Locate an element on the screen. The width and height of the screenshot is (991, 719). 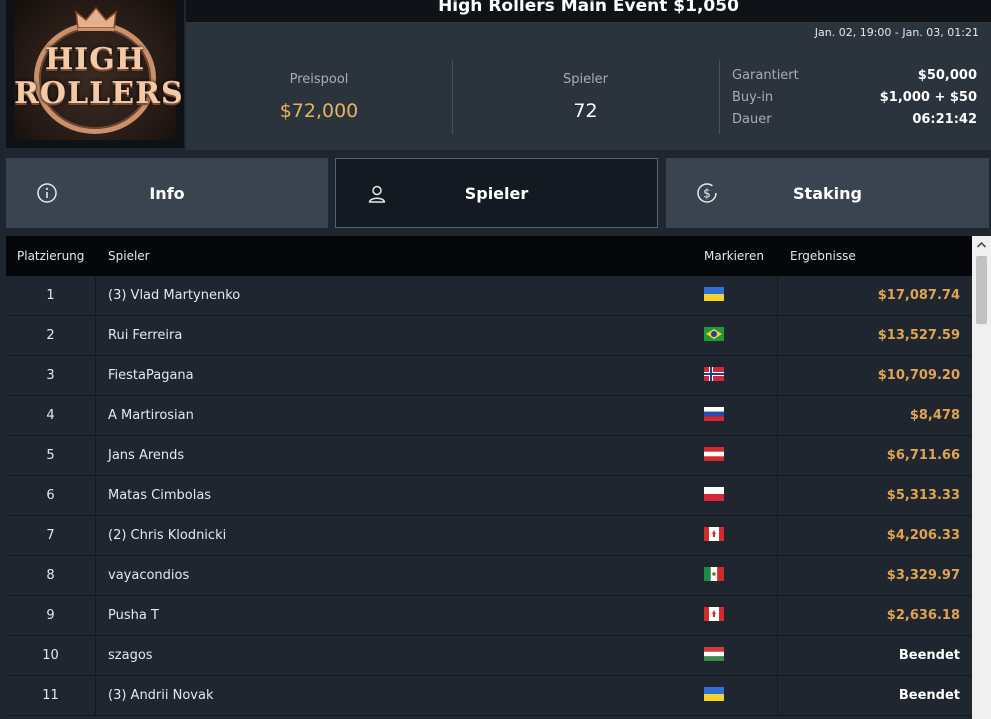
table-row: 4 A Martirosian $8,478 is located at coordinates (489, 416).